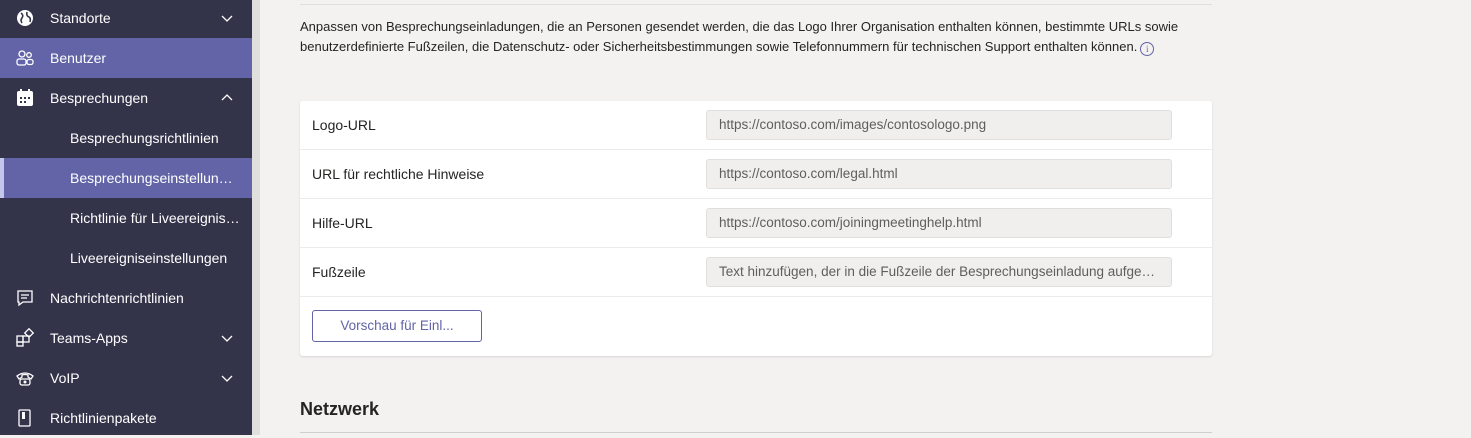 The width and height of the screenshot is (1471, 438). What do you see at coordinates (89, 338) in the screenshot?
I see `sidebar-item-label: Teams-Apps` at bounding box center [89, 338].